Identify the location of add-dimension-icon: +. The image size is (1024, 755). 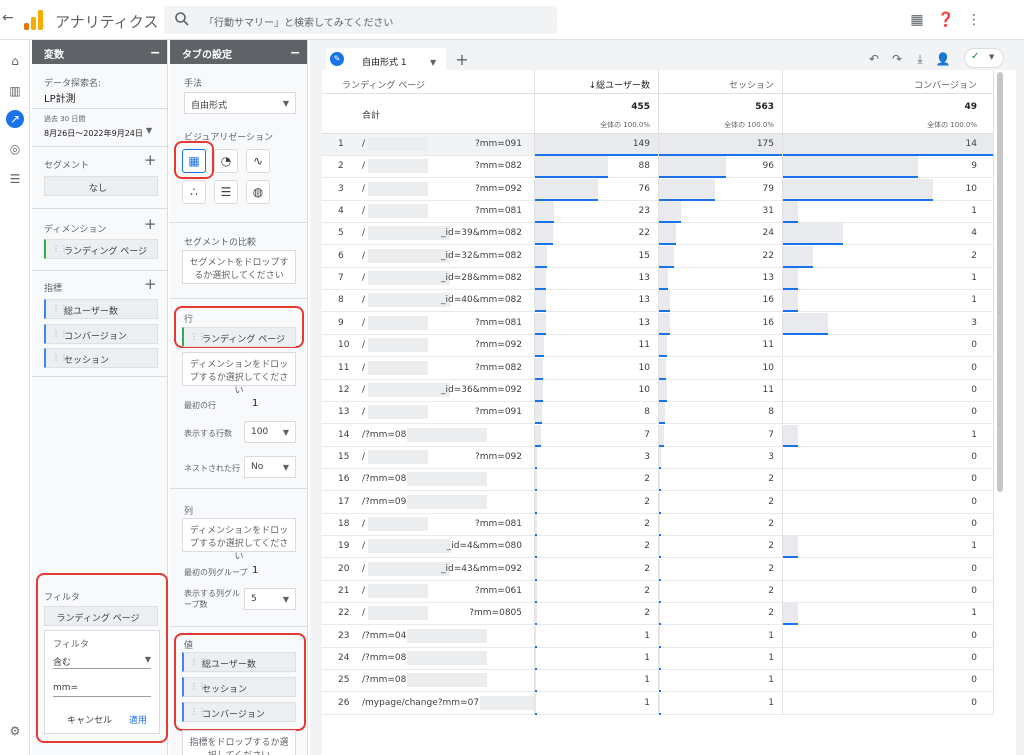
(150, 224).